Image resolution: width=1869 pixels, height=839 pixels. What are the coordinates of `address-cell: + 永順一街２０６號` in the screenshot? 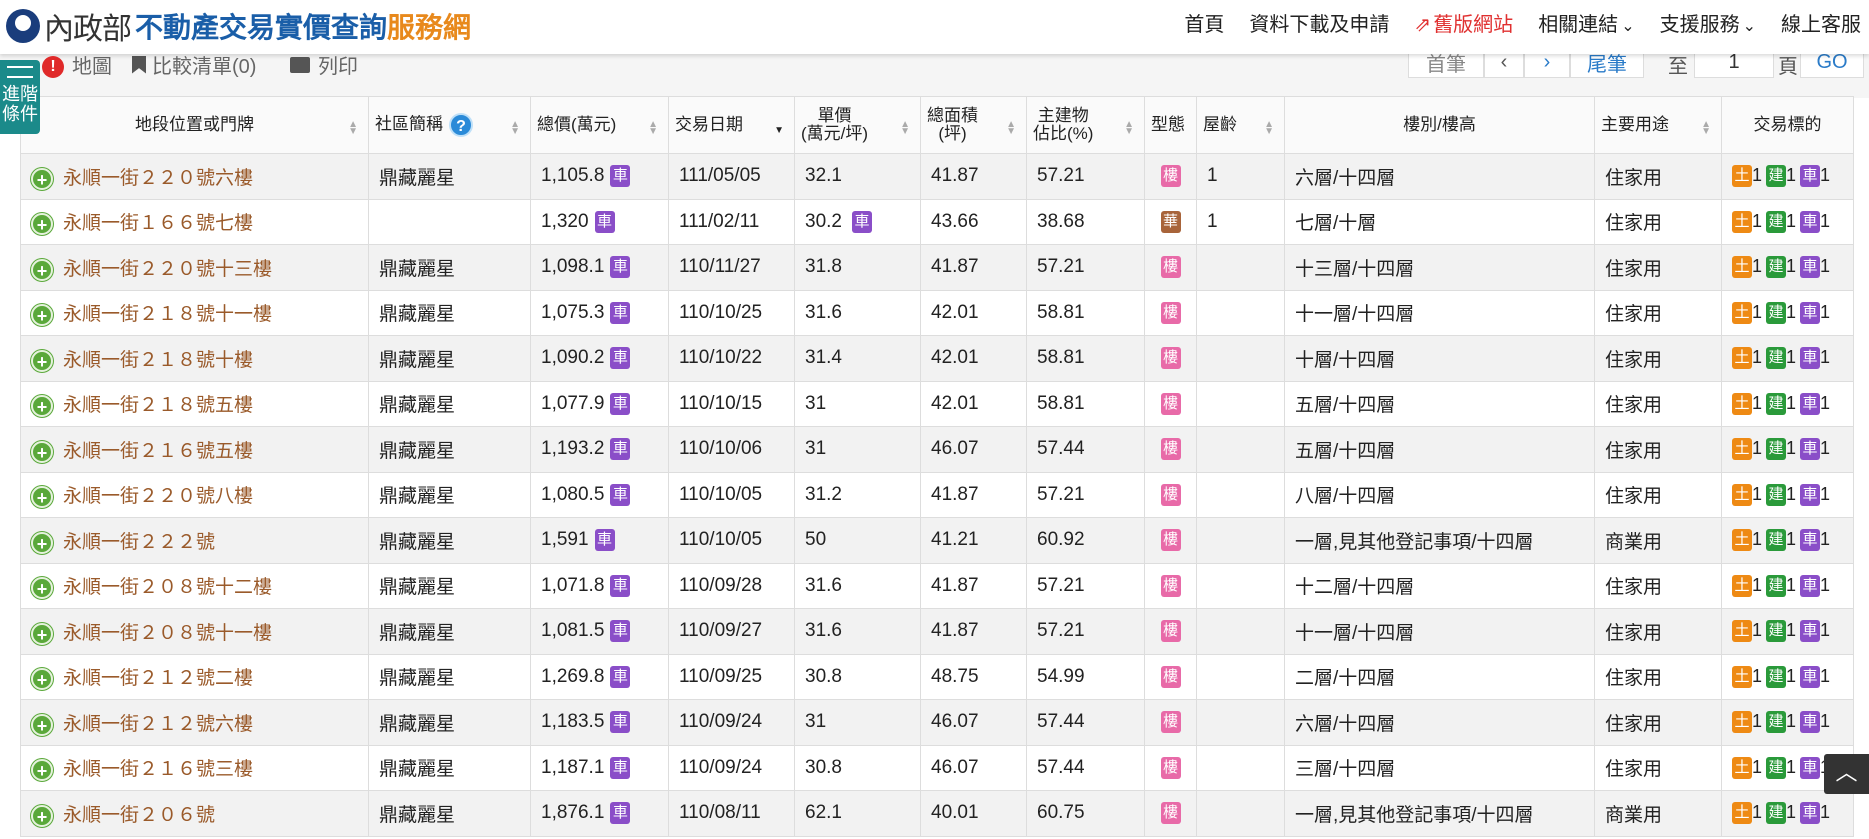 It's located at (194, 813).